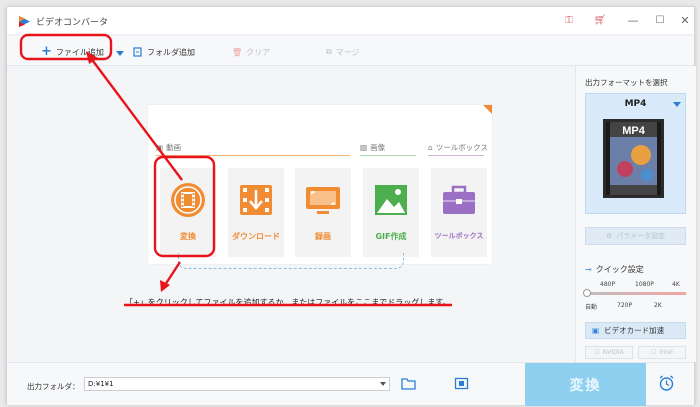 This screenshot has height=407, width=700. Describe the element at coordinates (591, 307) in the screenshot. I see `quality-auto: 自動` at that location.